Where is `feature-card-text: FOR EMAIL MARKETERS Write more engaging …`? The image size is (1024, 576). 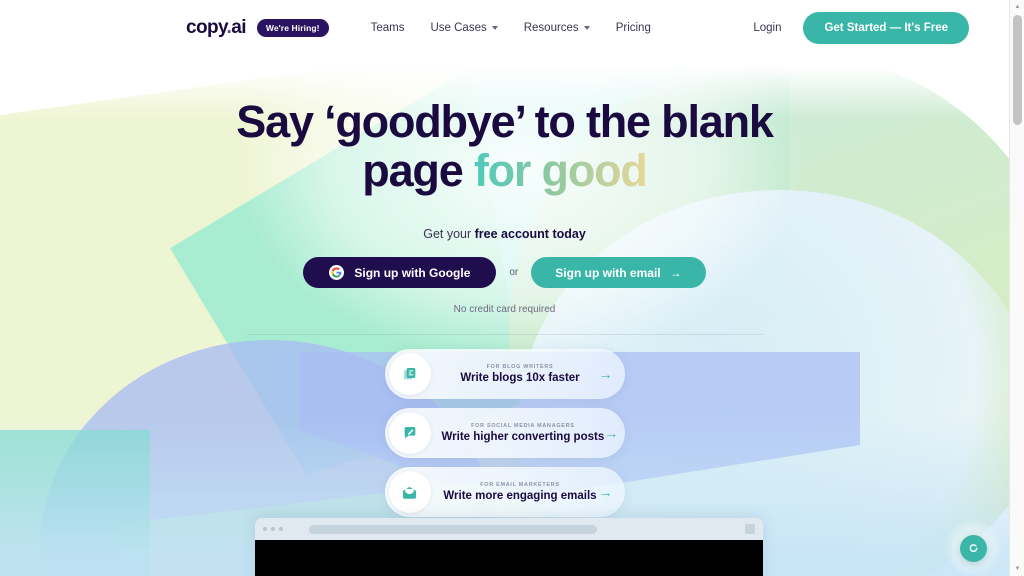 feature-card-text: FOR EMAIL MARKETERS Write more engaging … is located at coordinates (520, 492).